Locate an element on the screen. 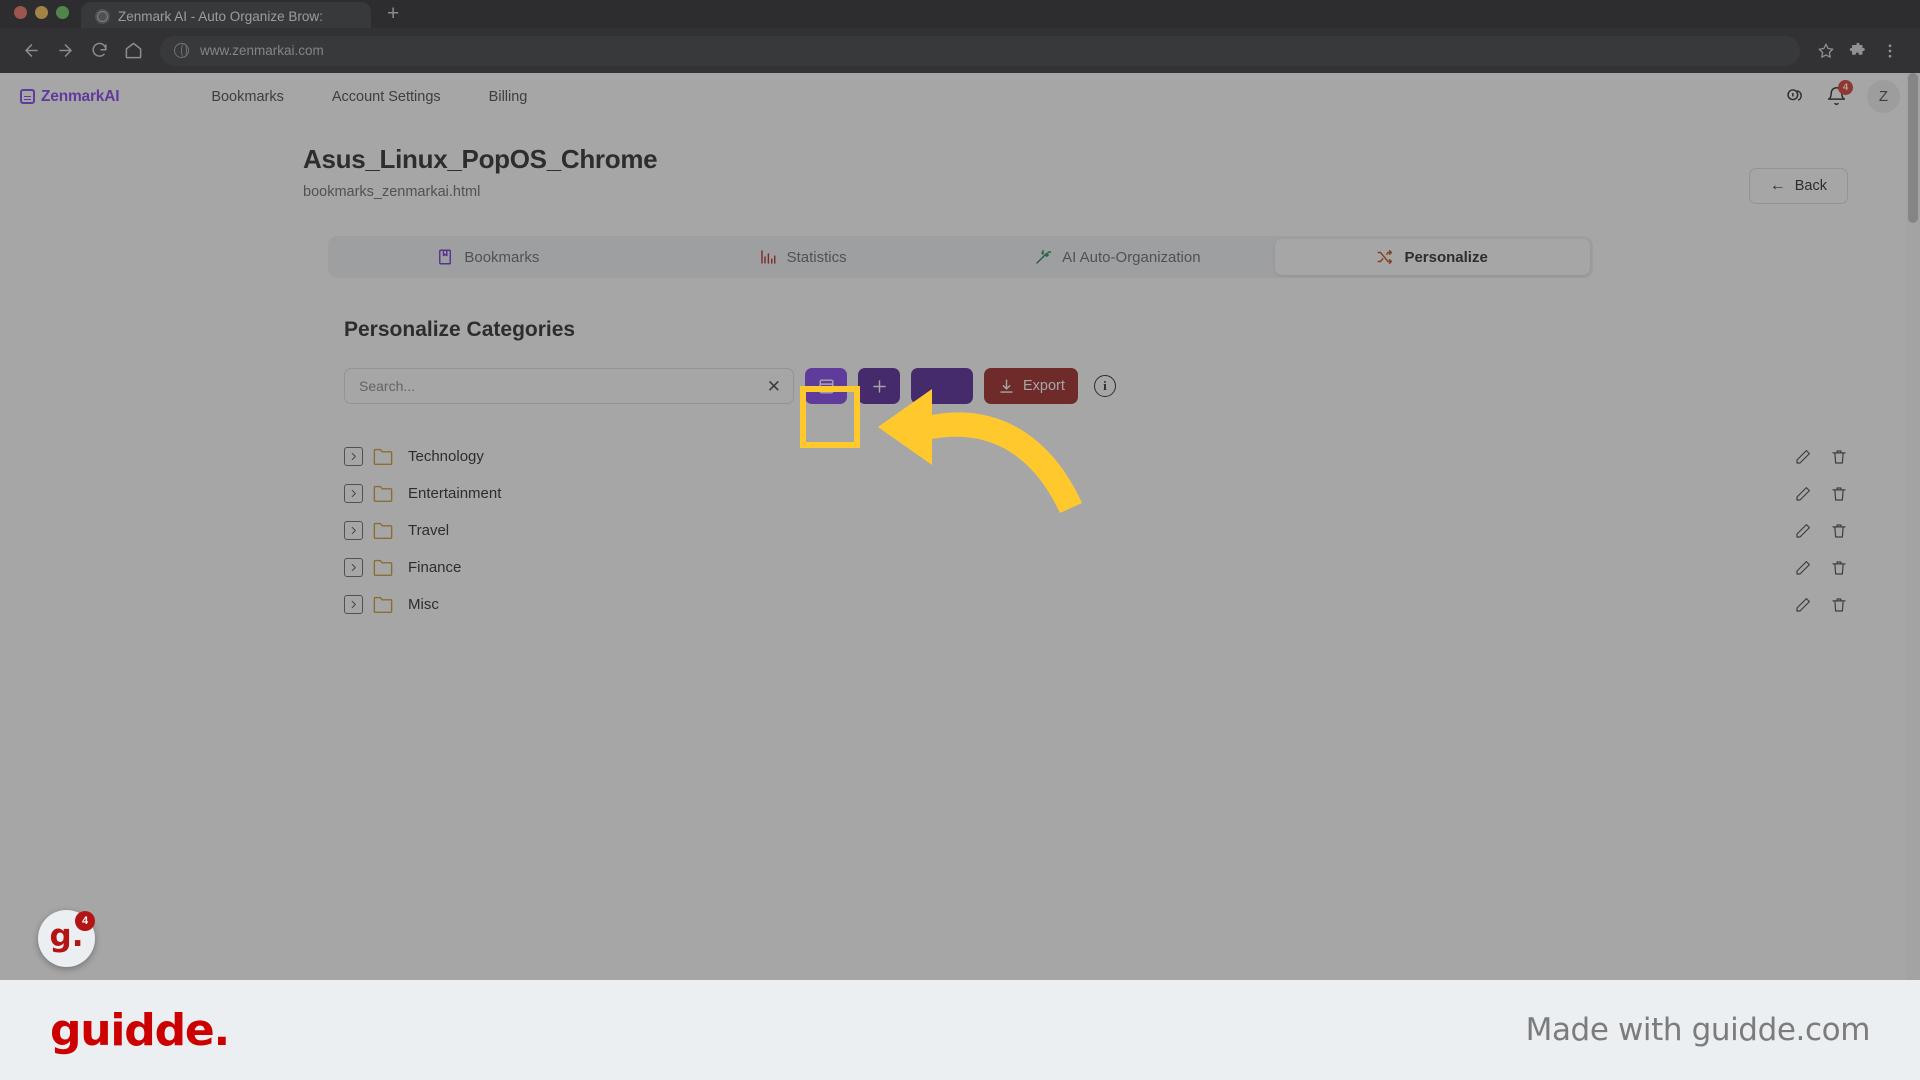 Image resolution: width=1920 pixels, height=1080 pixels. tab-personalize: Personalize is located at coordinates (1432, 257).